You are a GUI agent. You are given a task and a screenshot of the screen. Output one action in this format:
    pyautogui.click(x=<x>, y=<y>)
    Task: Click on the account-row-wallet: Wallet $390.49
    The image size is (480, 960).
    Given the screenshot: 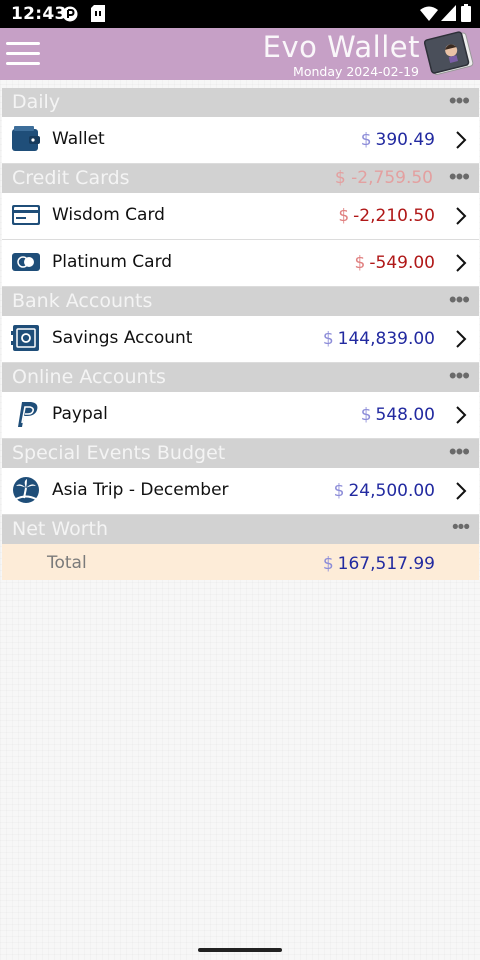 What is the action you would take?
    pyautogui.click(x=240, y=140)
    